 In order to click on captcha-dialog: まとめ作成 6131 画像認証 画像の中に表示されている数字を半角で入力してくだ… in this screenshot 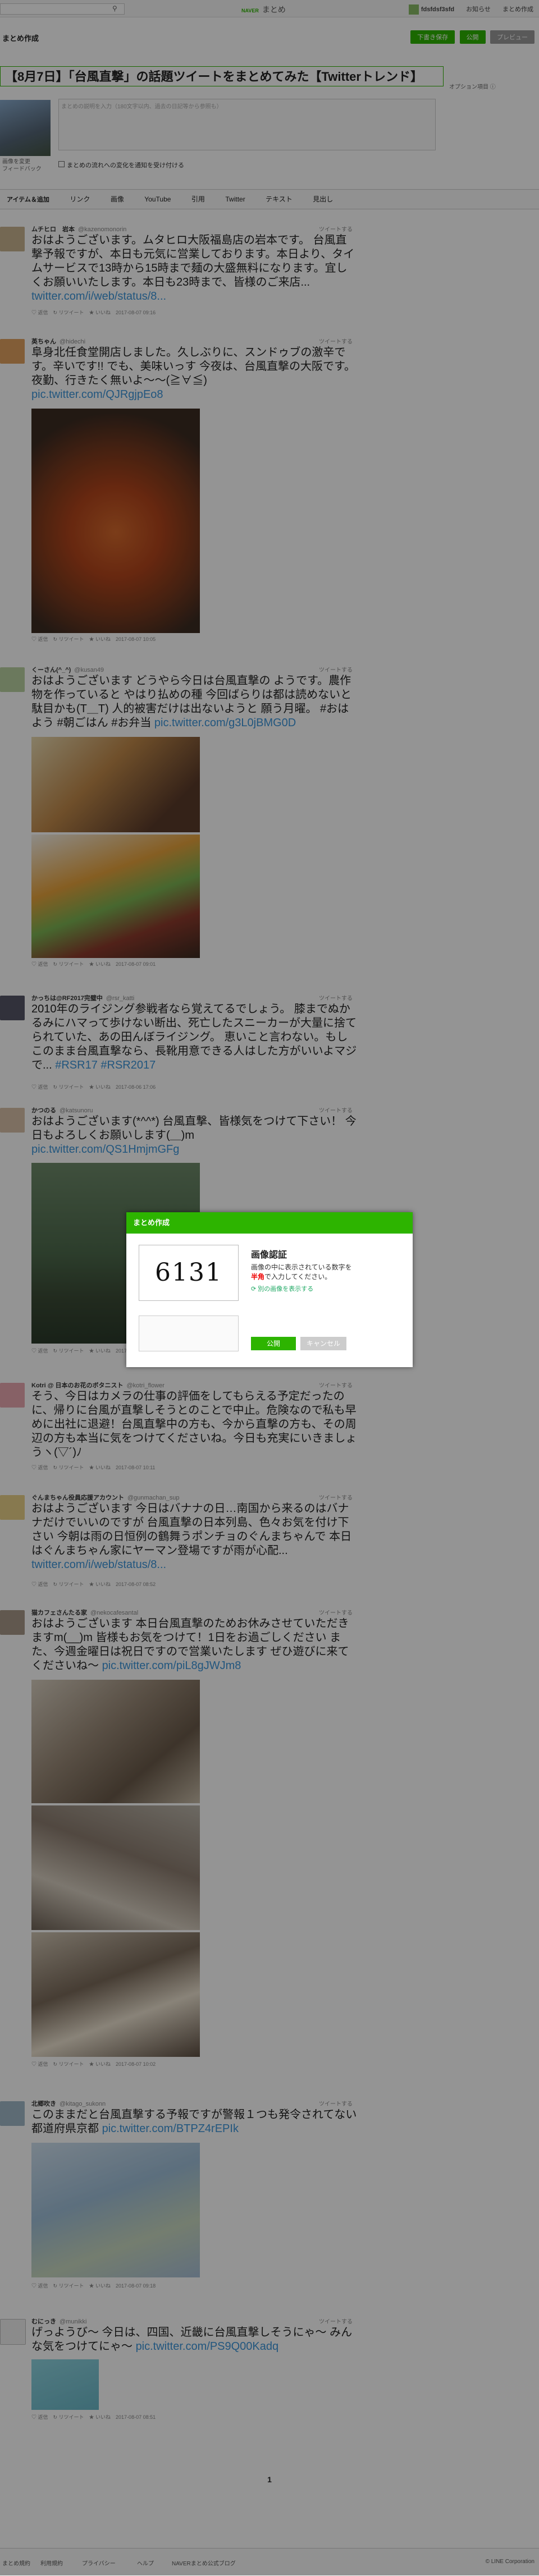, I will do `click(269, 1289)`.